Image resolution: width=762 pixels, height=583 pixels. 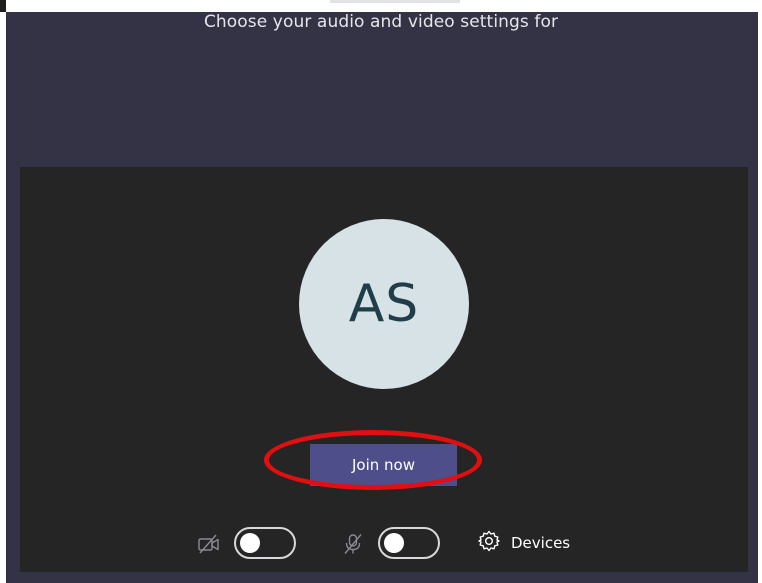 I want to click on device-controls-bar: Devices, so click(x=381, y=543).